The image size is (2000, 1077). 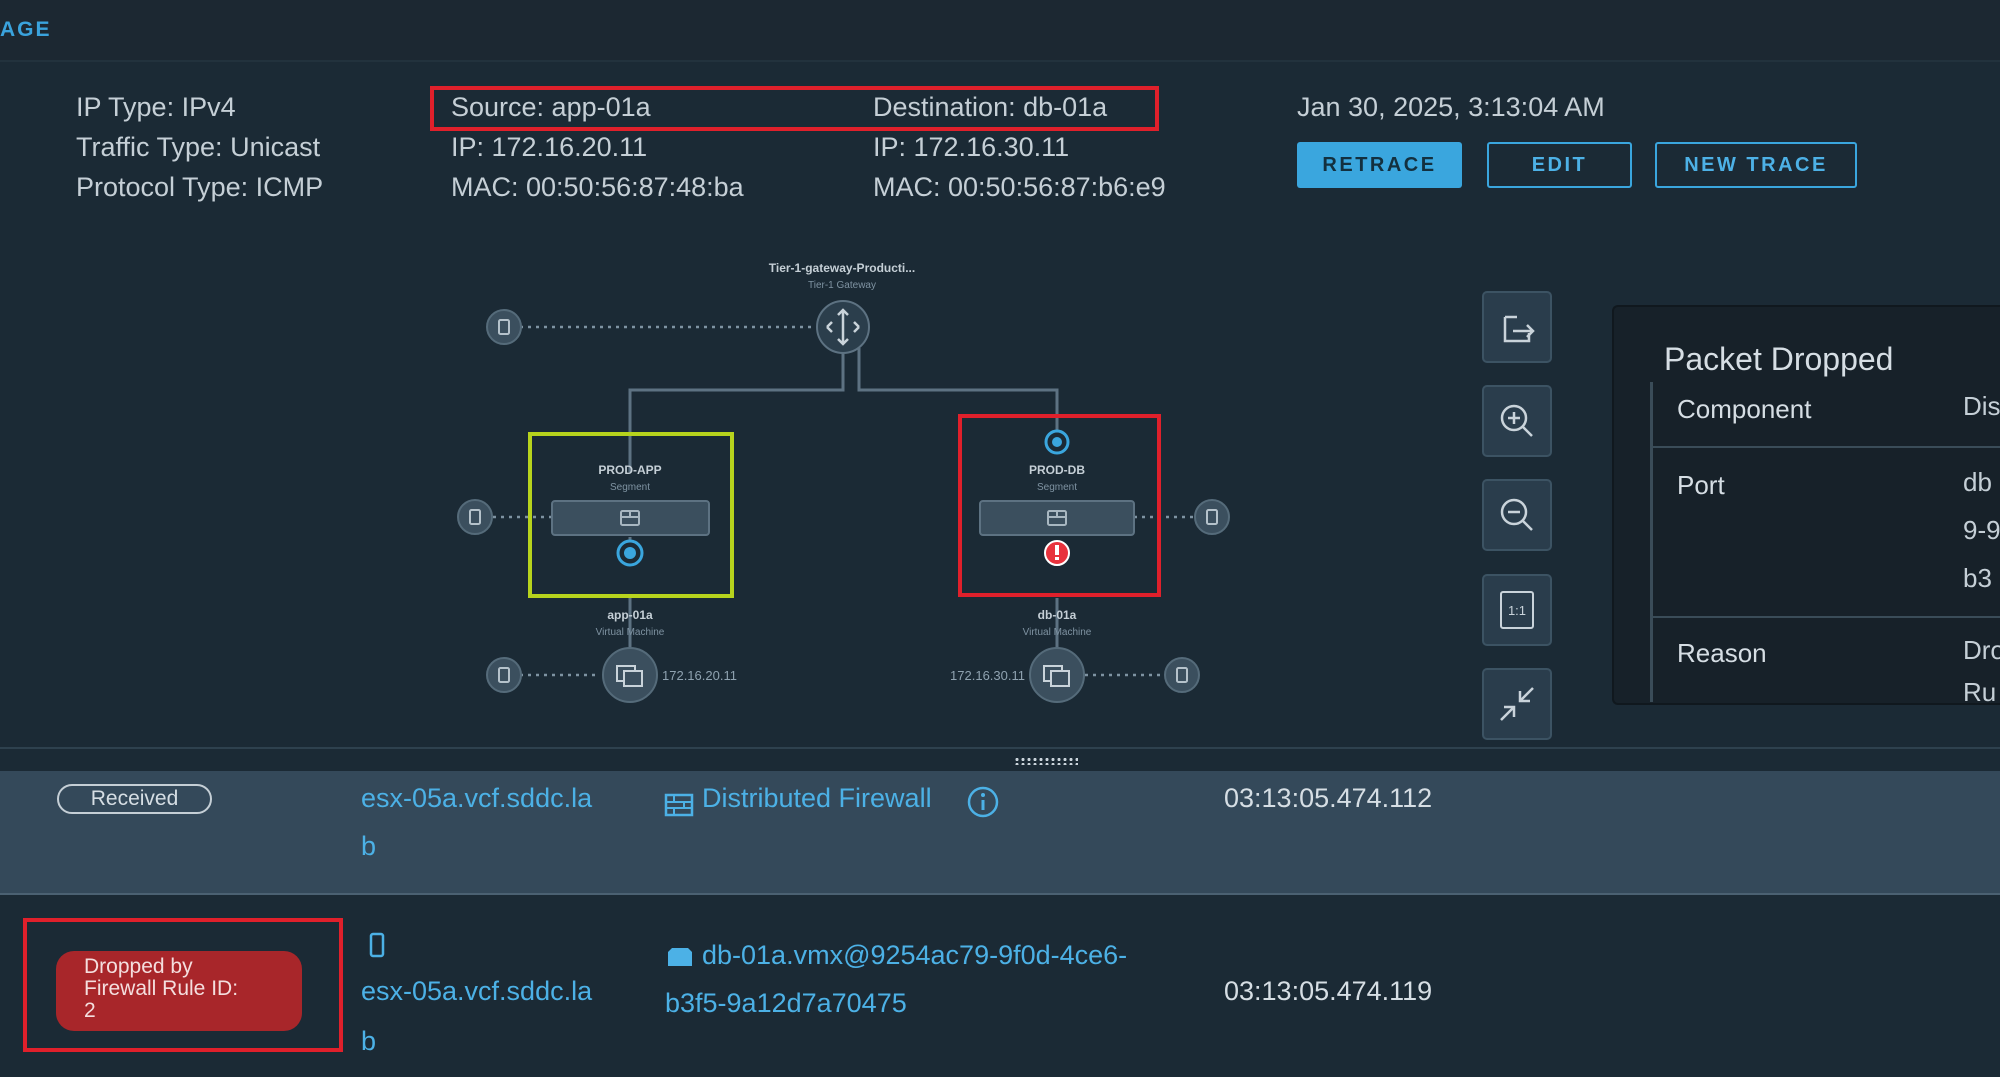 I want to click on actual-size-button: 1:1, so click(x=1517, y=610).